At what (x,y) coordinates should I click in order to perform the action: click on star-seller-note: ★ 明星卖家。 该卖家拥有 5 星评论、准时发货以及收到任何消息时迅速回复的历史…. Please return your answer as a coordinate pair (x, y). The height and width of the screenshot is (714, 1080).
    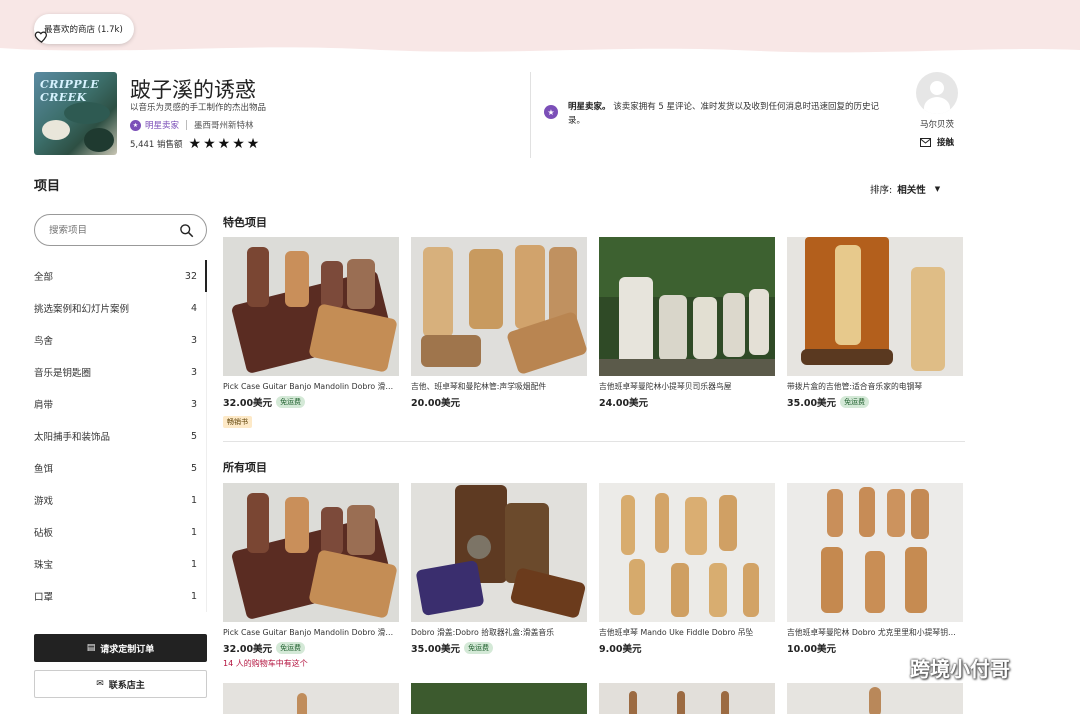
    Looking at the image, I should click on (714, 114).